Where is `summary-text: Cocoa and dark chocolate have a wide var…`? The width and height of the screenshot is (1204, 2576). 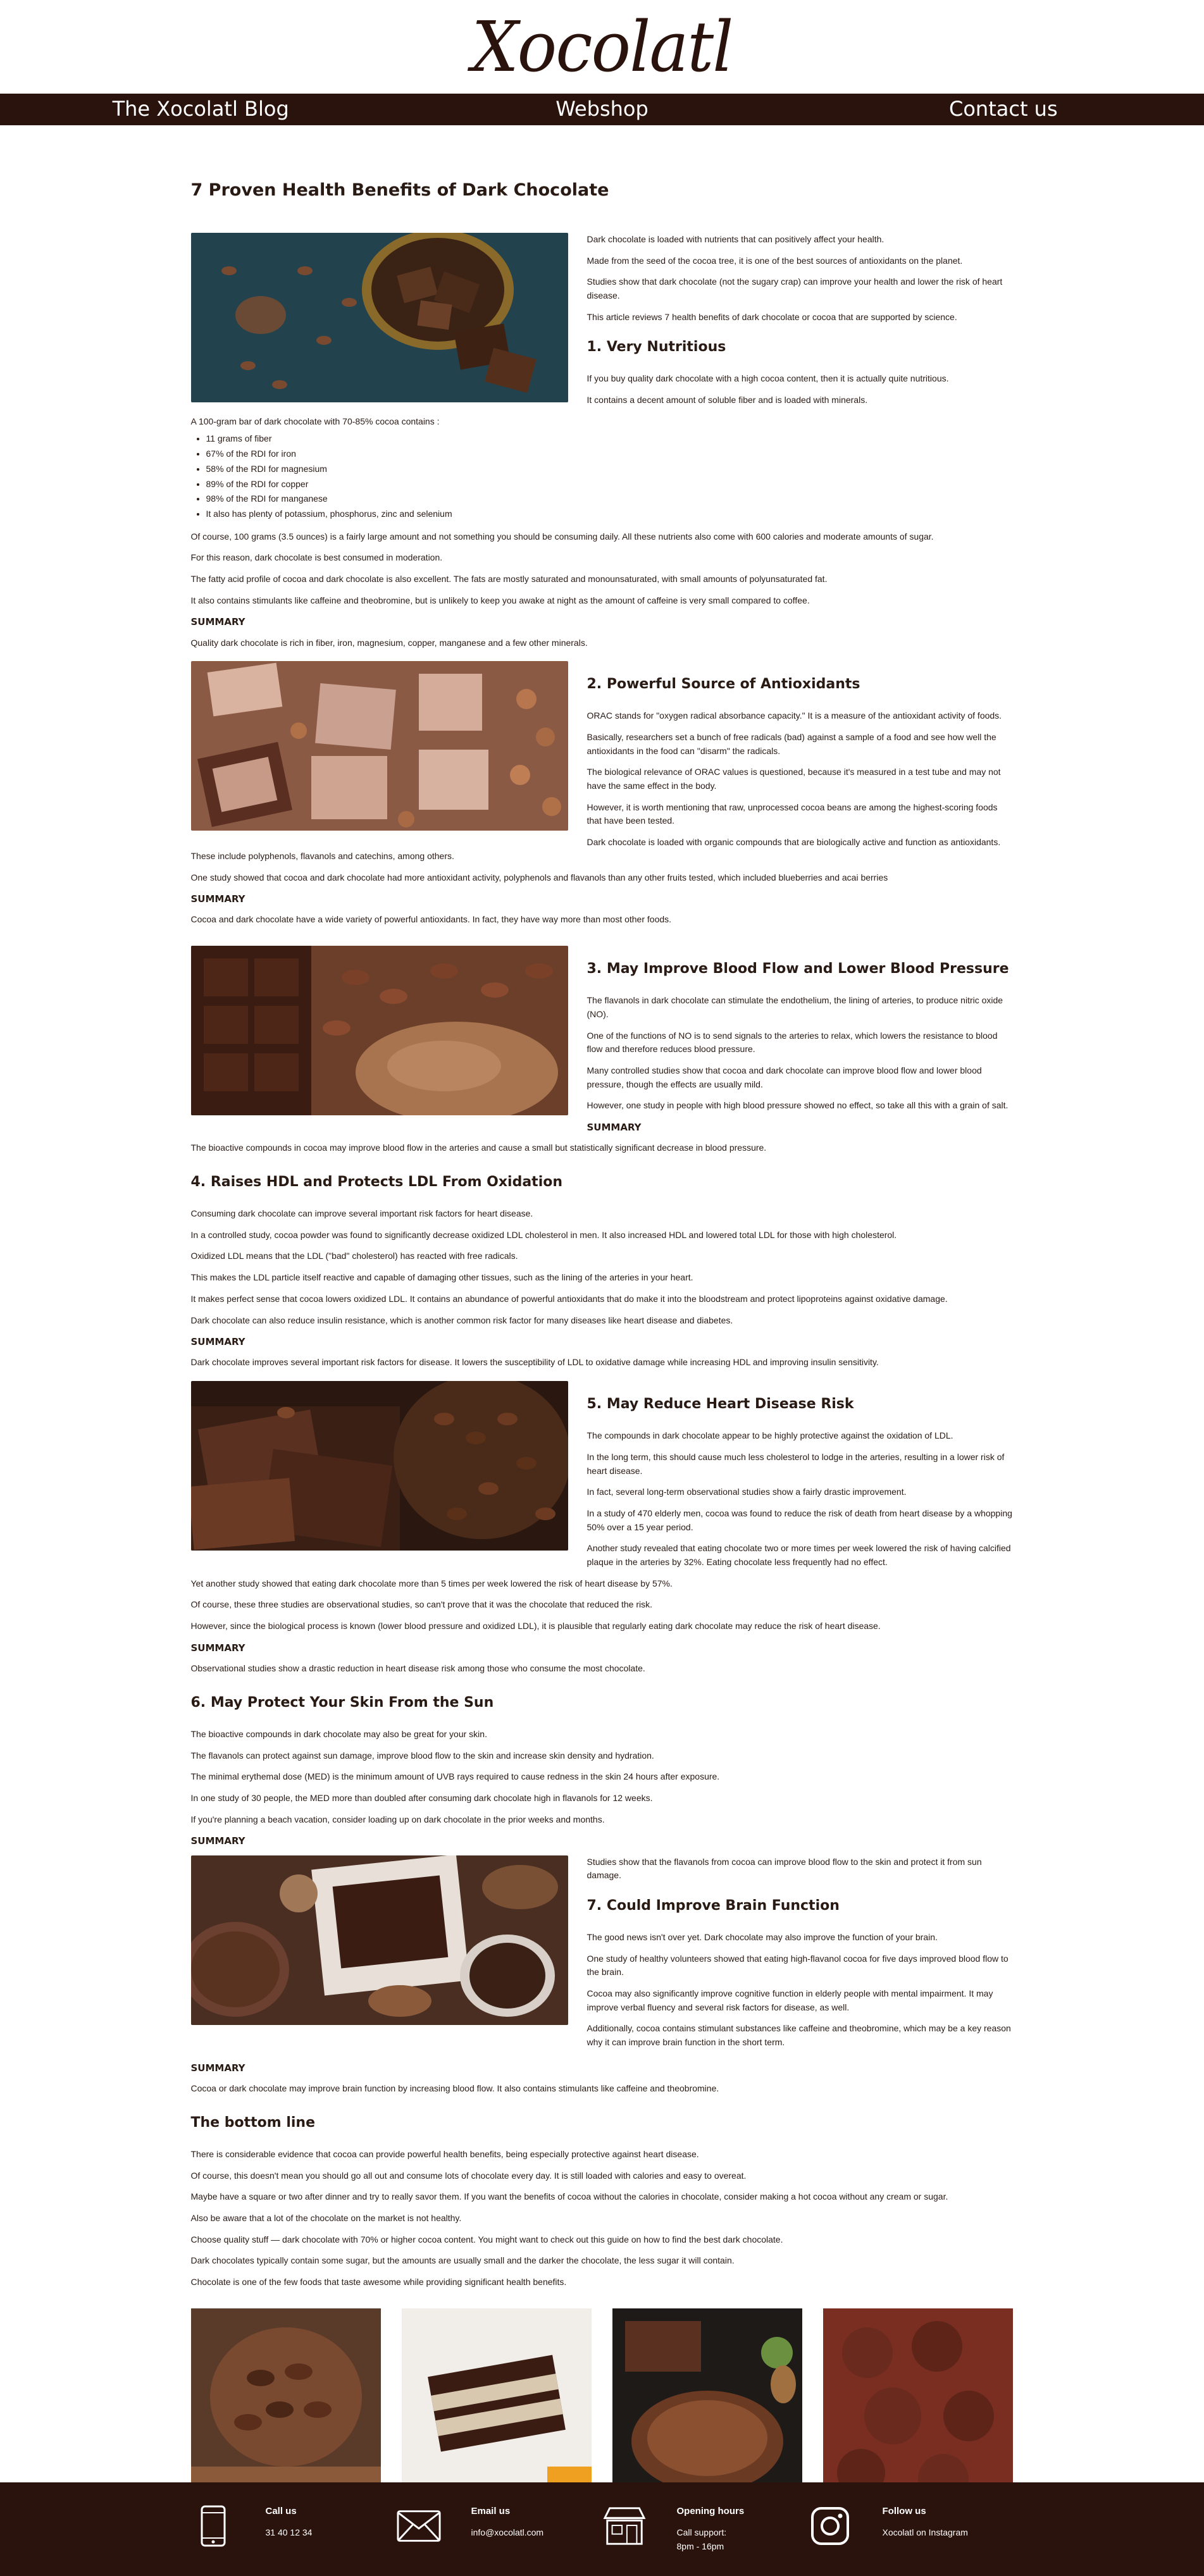
summary-text: Cocoa and dark chocolate have a wide var… is located at coordinates (431, 920).